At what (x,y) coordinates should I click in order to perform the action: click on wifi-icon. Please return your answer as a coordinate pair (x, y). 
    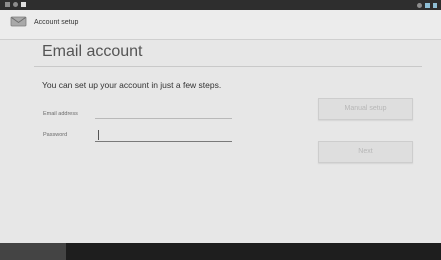
    Looking at the image, I should click on (427, 5).